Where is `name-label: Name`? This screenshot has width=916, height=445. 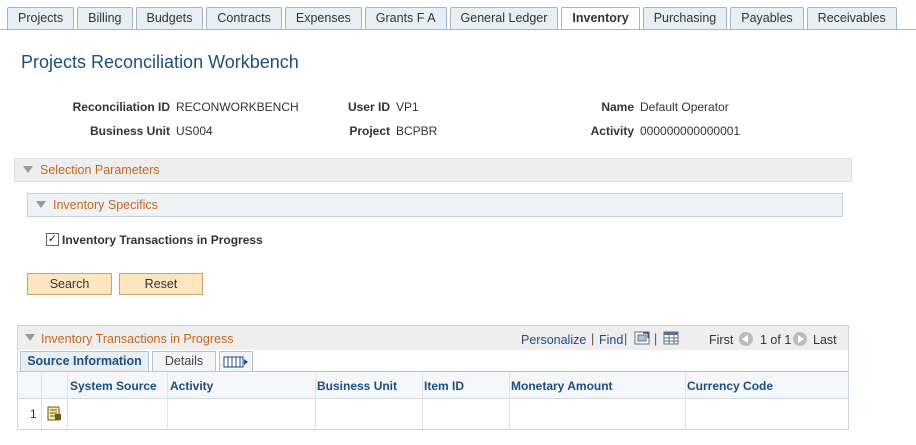
name-label: Name is located at coordinates (617, 107).